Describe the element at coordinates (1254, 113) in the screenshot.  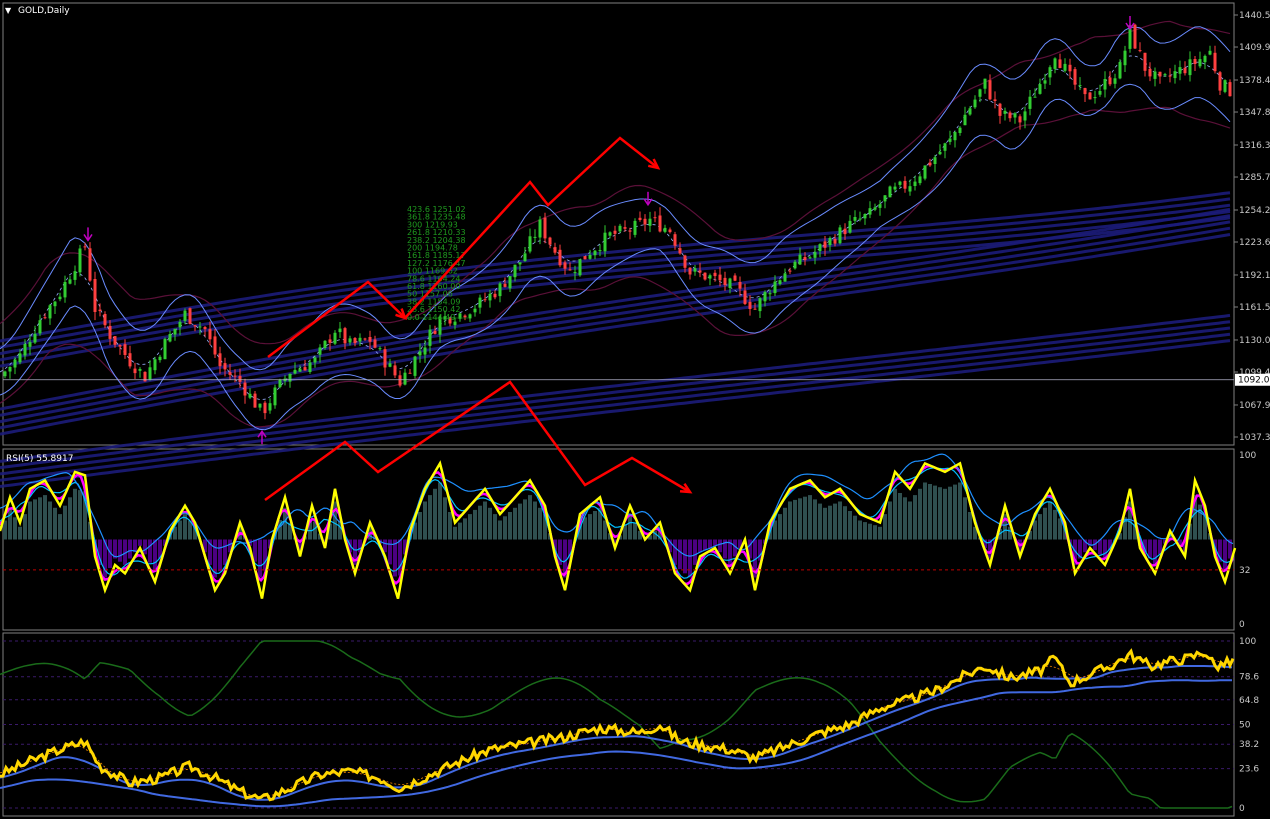
I see `axis-tick-label: 1347.80` at that location.